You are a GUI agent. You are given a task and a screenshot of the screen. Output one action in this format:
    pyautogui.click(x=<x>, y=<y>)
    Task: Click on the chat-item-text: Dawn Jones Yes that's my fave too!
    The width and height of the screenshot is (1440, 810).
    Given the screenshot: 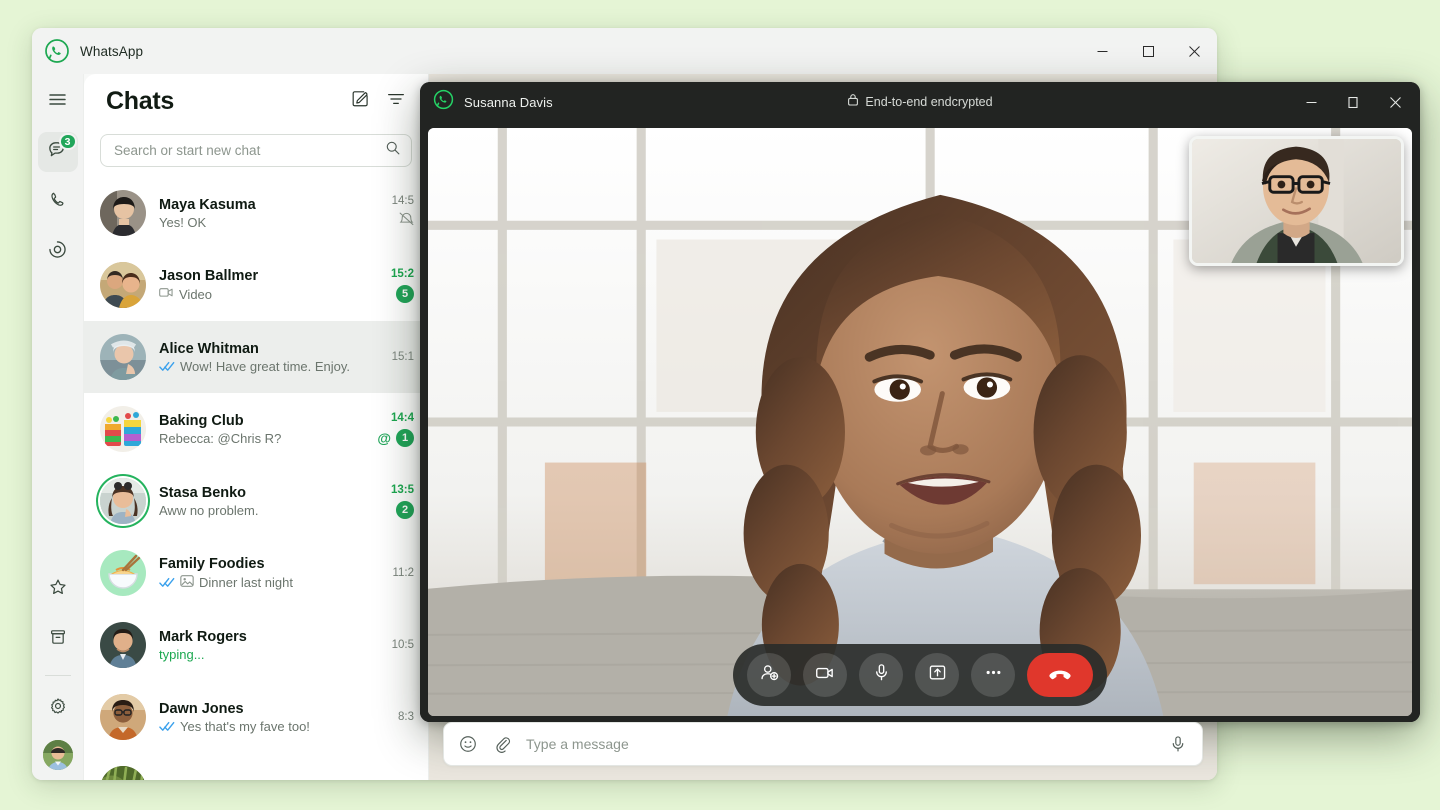 What is the action you would take?
    pyautogui.click(x=259, y=717)
    